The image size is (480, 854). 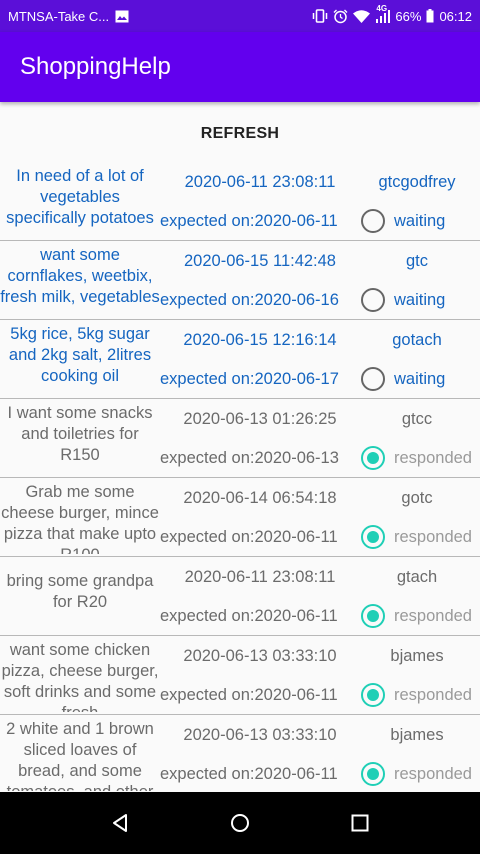 I want to click on home-icon, so click(x=240, y=823).